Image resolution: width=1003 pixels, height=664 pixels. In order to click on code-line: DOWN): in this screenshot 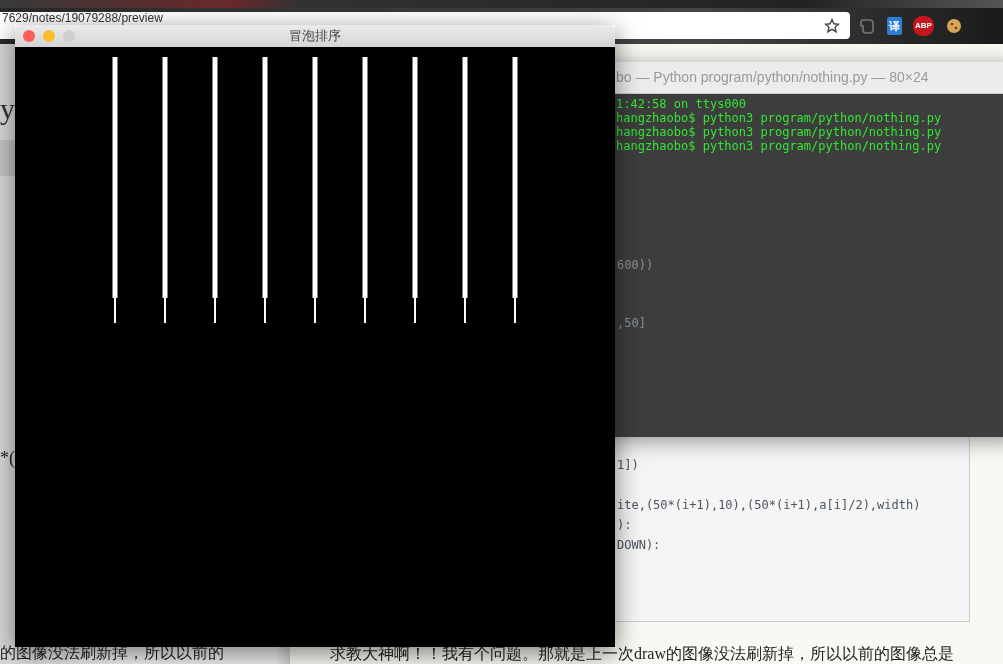, I will do `click(639, 545)`.